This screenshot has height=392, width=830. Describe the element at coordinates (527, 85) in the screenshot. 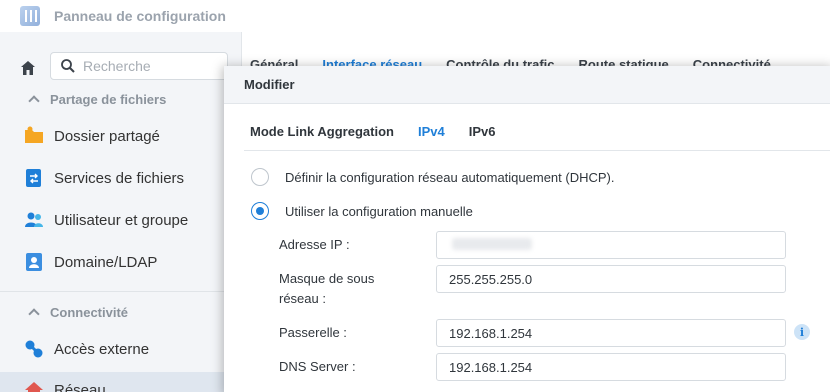

I see `modal-header: Modifier` at that location.